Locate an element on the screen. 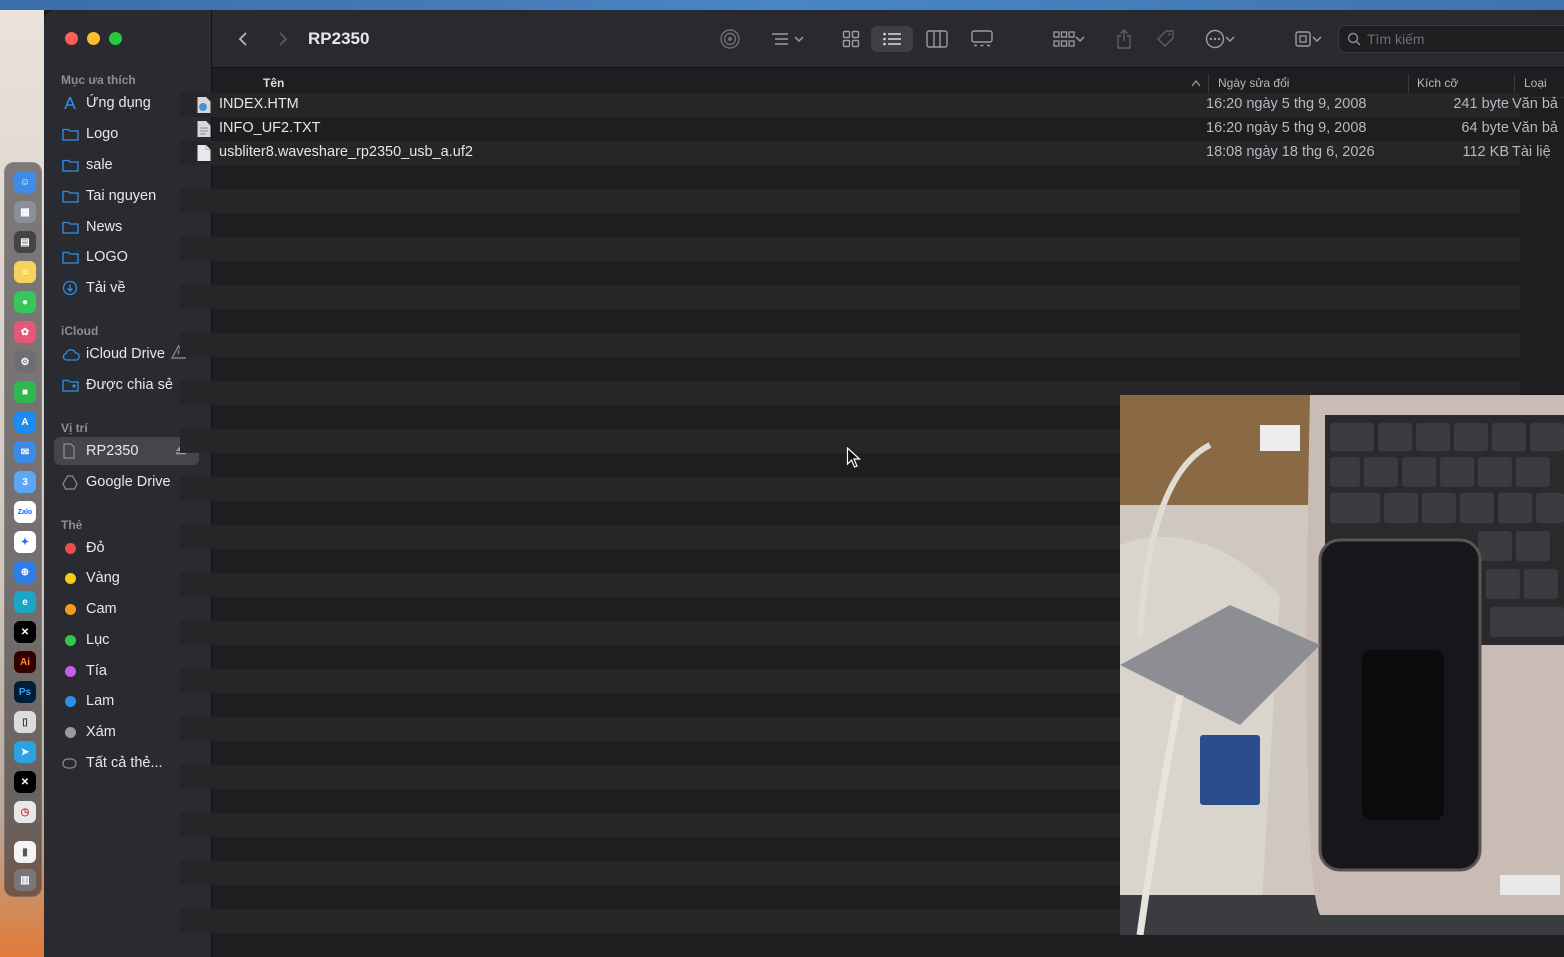 The image size is (1564, 957). purple-tag-icon is located at coordinates (70, 671).